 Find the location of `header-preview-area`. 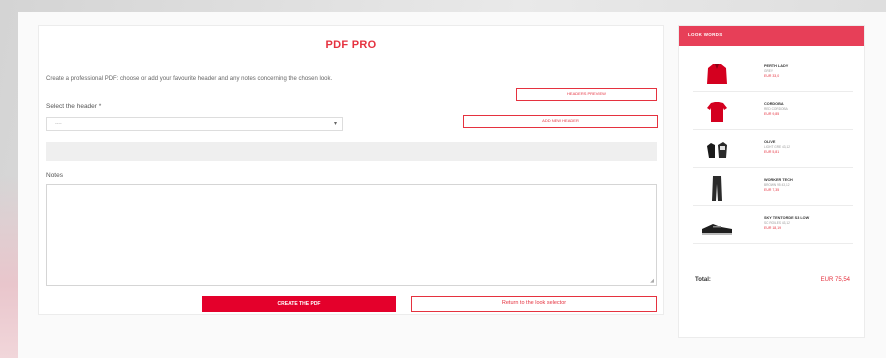

header-preview-area is located at coordinates (351, 151).